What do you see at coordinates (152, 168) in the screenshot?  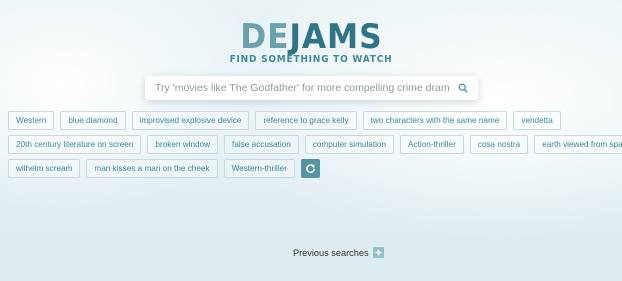 I see `tag-chip: man kisses a man on the cheek` at bounding box center [152, 168].